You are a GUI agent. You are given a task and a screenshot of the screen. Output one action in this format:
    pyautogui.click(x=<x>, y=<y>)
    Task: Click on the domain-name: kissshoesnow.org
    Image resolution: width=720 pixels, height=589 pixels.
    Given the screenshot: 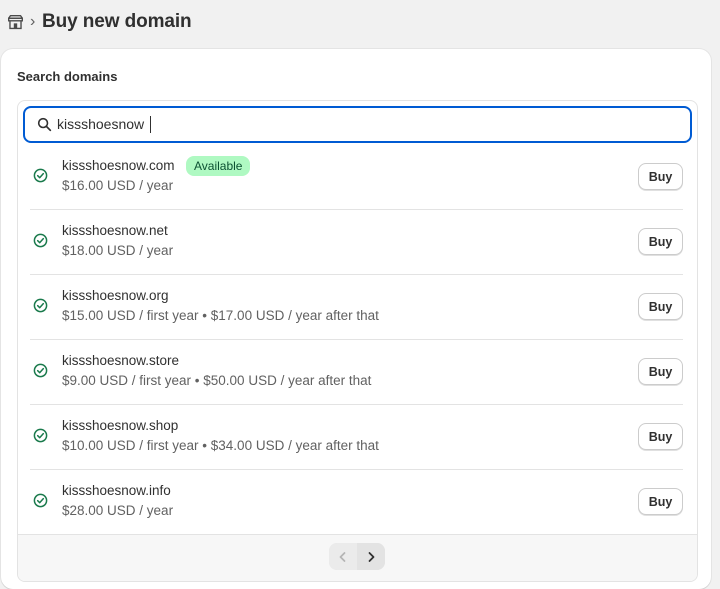 What is the action you would take?
    pyautogui.click(x=115, y=295)
    